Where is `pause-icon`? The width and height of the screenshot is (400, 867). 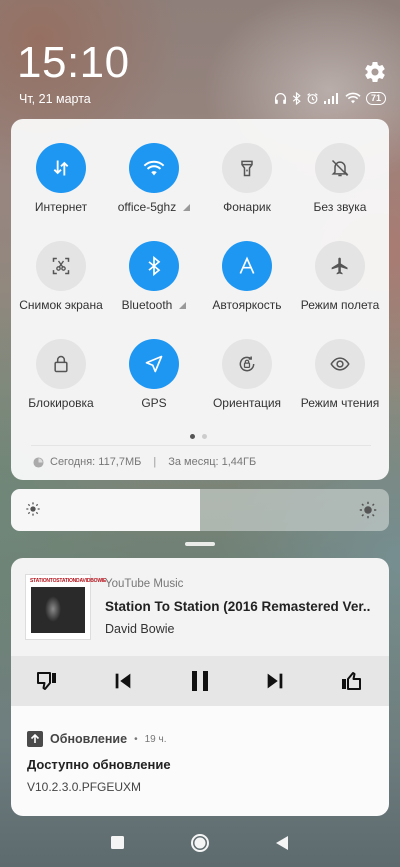 pause-icon is located at coordinates (200, 681).